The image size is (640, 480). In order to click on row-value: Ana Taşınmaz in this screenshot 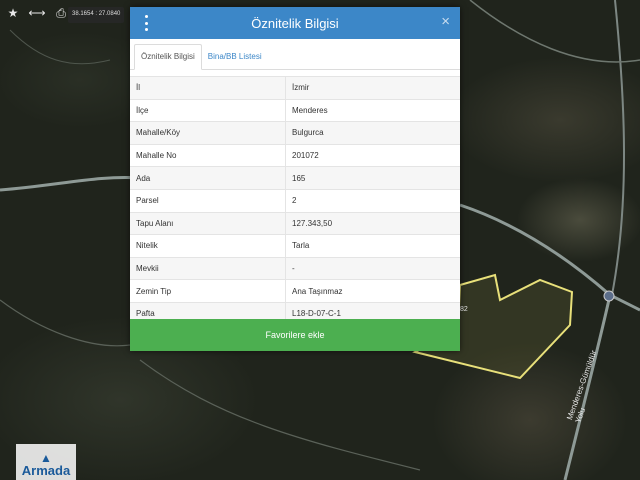, I will do `click(372, 291)`.